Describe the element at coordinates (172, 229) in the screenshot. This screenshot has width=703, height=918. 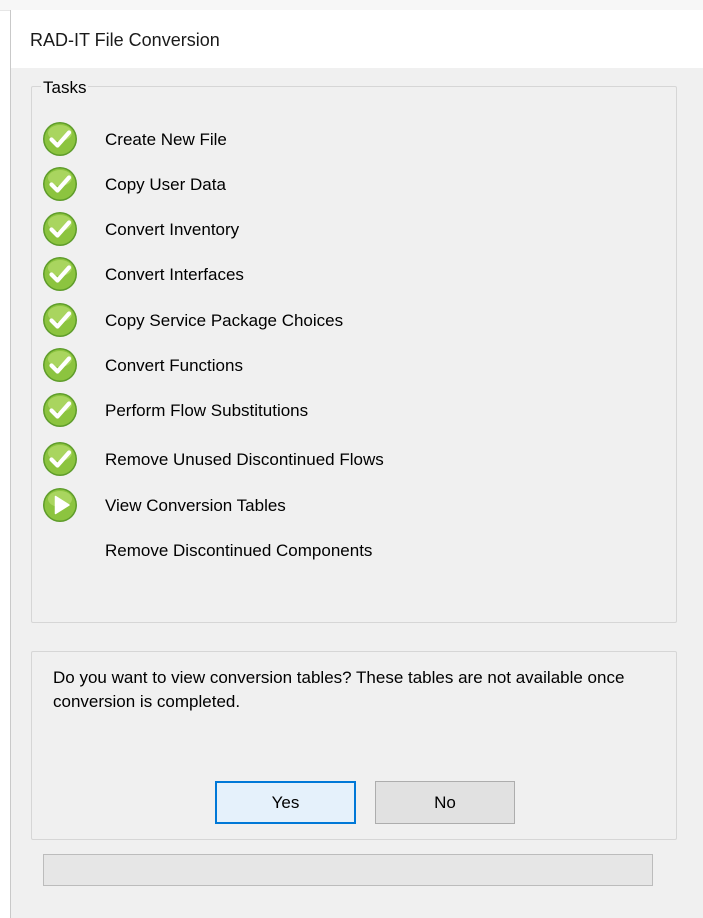
I see `task-label: Convert Inventory` at that location.